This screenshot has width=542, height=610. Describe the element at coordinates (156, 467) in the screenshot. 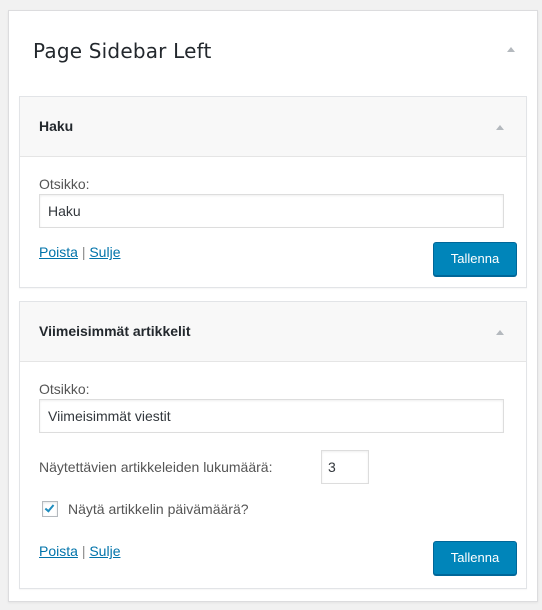

I see `post-count-label: Näytettävien artikkeleiden lukumäärä:` at that location.